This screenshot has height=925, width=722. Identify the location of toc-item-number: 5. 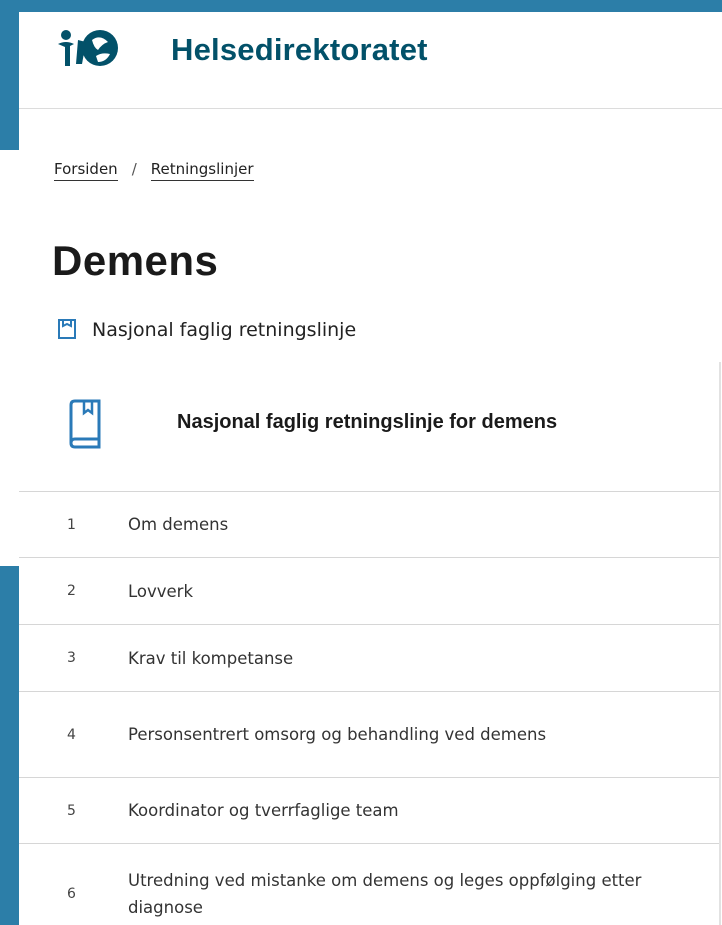
(71, 810).